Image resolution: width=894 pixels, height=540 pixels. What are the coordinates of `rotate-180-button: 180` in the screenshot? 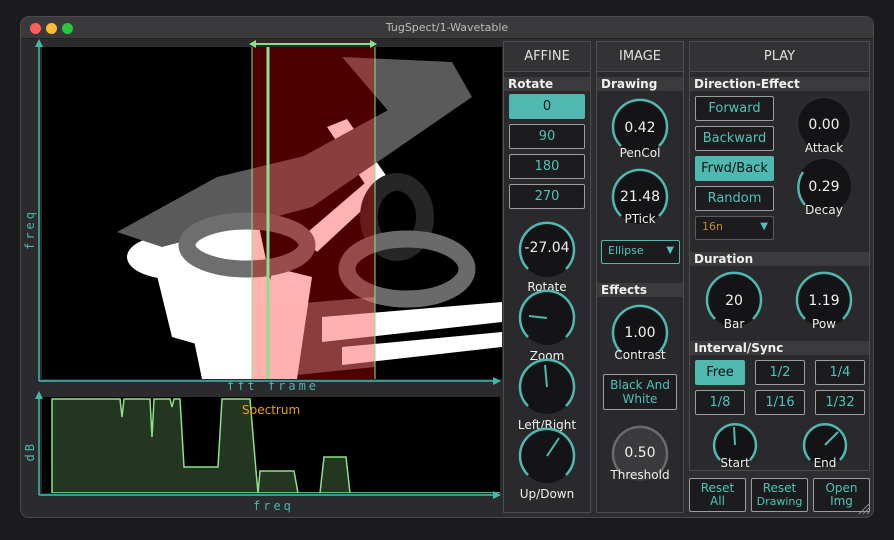 It's located at (547, 166).